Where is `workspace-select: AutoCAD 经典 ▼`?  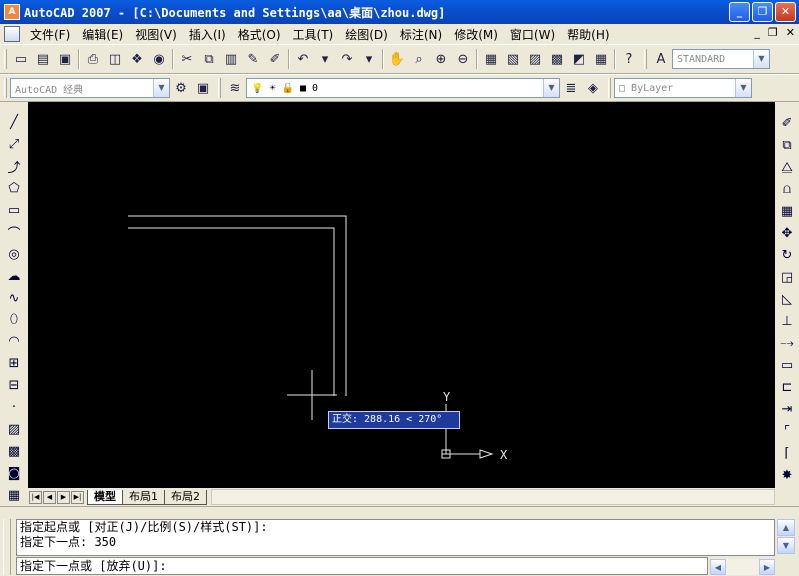
workspace-select: AutoCAD 经典 ▼ is located at coordinates (90, 88).